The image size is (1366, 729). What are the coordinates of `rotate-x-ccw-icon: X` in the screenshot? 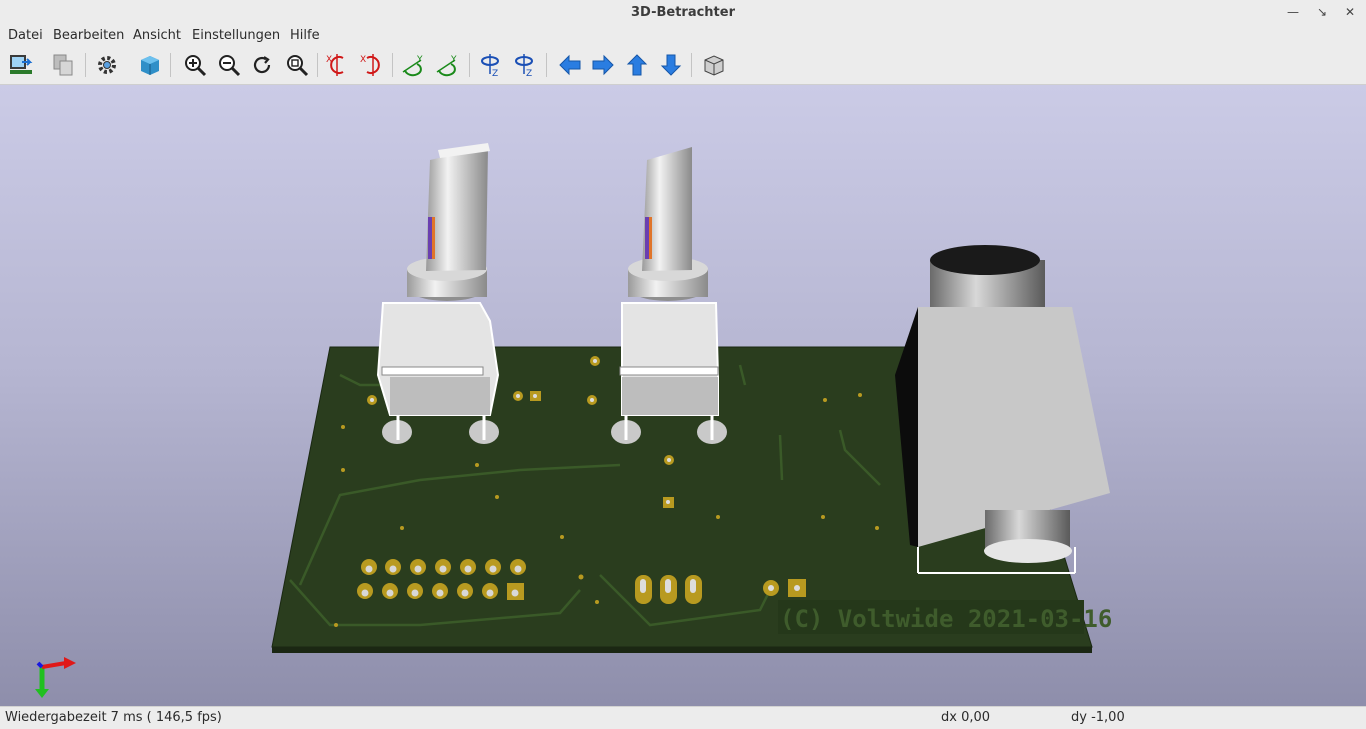 It's located at (372, 65).